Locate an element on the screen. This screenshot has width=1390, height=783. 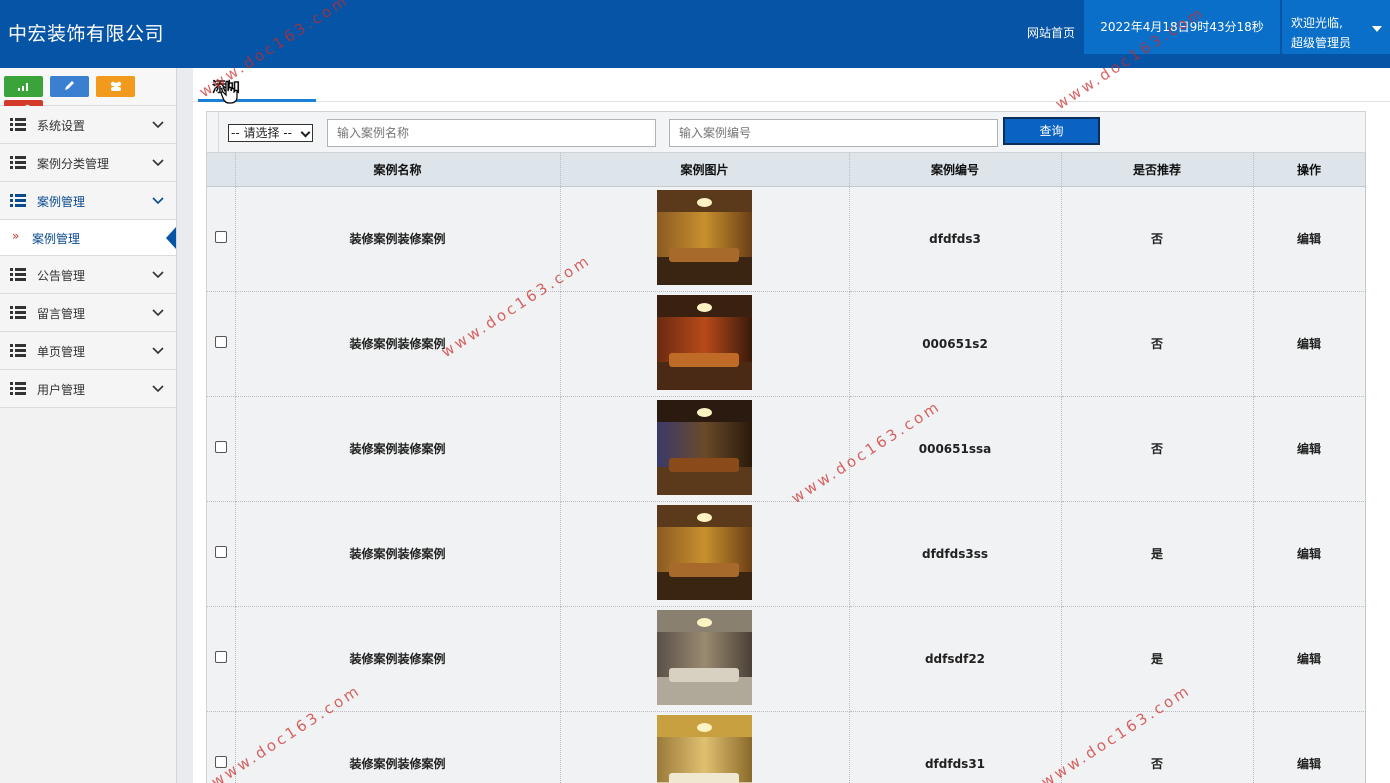
brand-title: 中宏装饰有限公司 is located at coordinates (86, 34).